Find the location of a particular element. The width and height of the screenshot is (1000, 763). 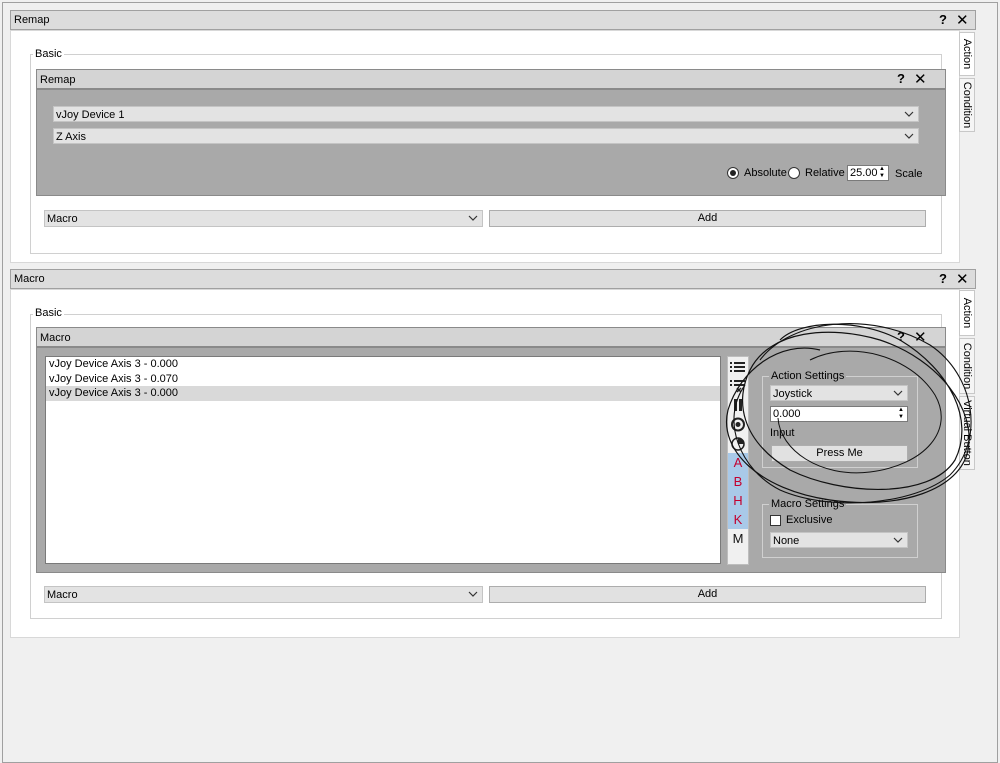

tab-action-label: Action is located at coordinates (967, 54).